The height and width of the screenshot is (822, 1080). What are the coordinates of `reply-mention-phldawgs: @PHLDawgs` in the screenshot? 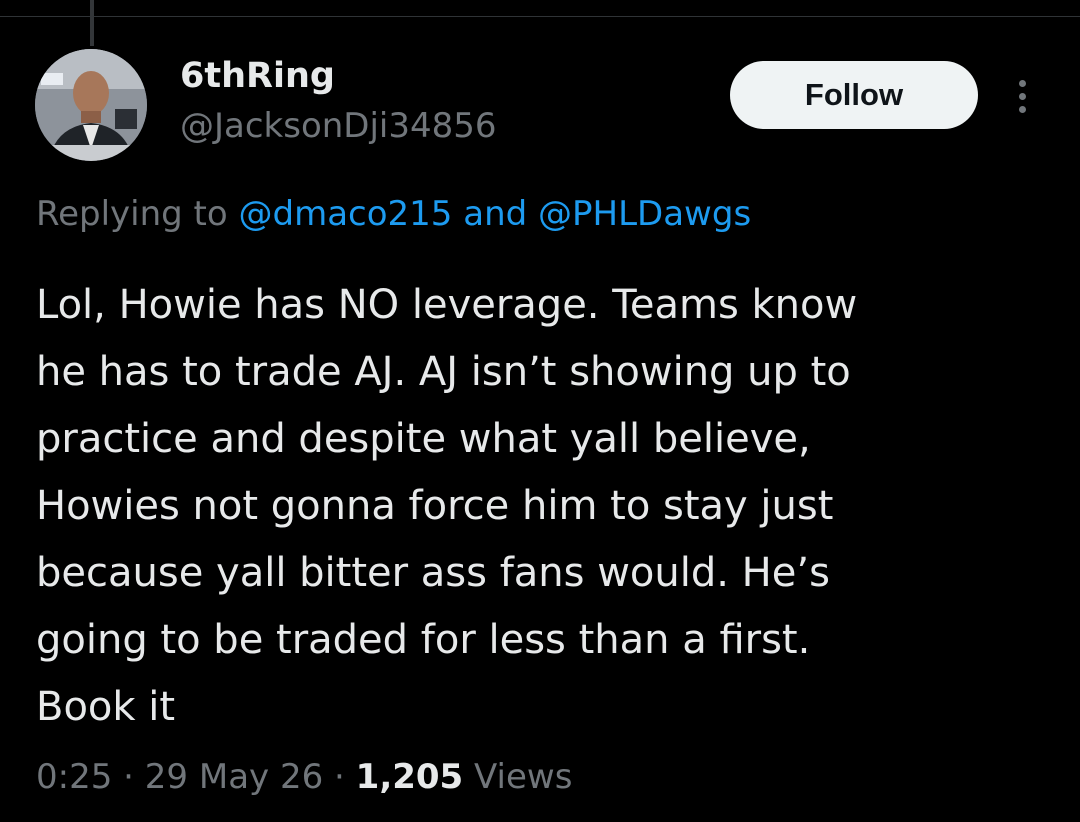 It's located at (644, 214).